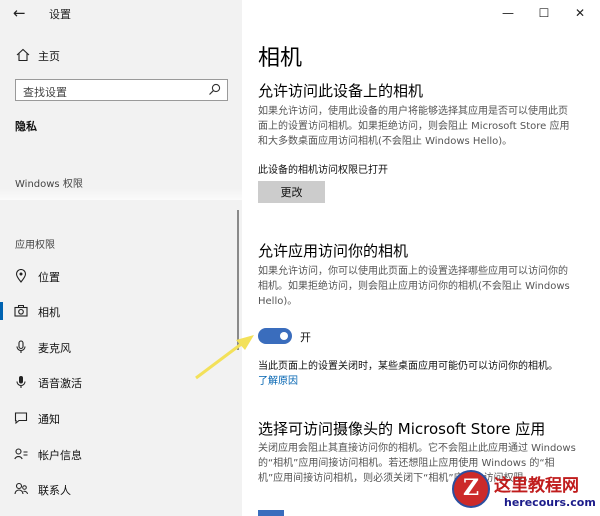 This screenshot has height=516, width=600. Describe the element at coordinates (238, 280) in the screenshot. I see `sidebar-scrollbar` at that location.